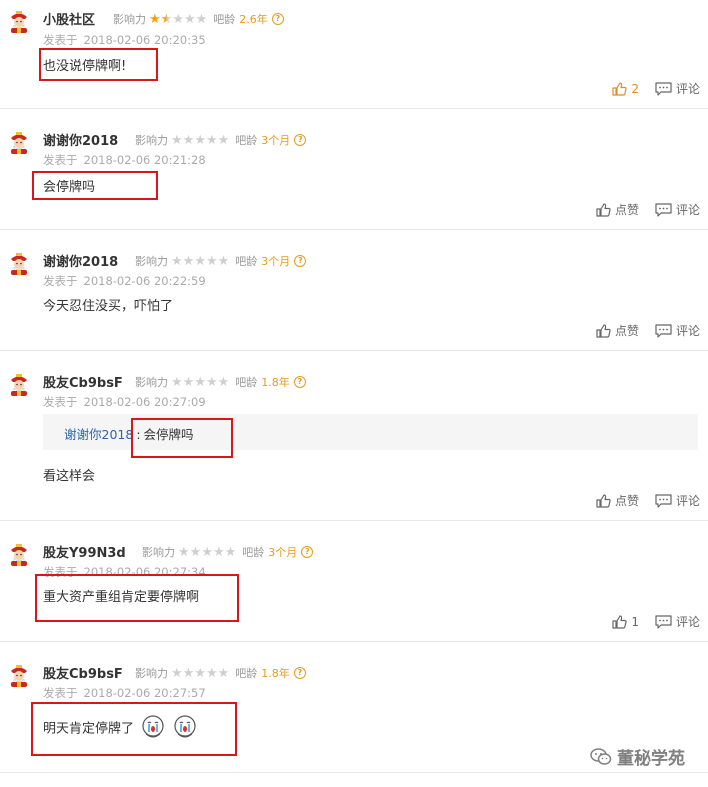  What do you see at coordinates (640, 209) in the screenshot?
I see `post-actions: 点赞 评论` at bounding box center [640, 209].